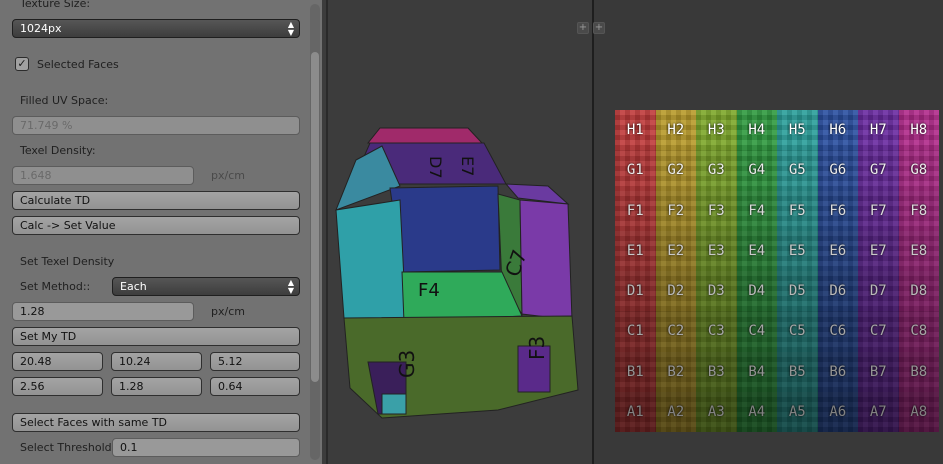  What do you see at coordinates (676, 210) in the screenshot?
I see `uv-grid-cell-label: F2` at bounding box center [676, 210].